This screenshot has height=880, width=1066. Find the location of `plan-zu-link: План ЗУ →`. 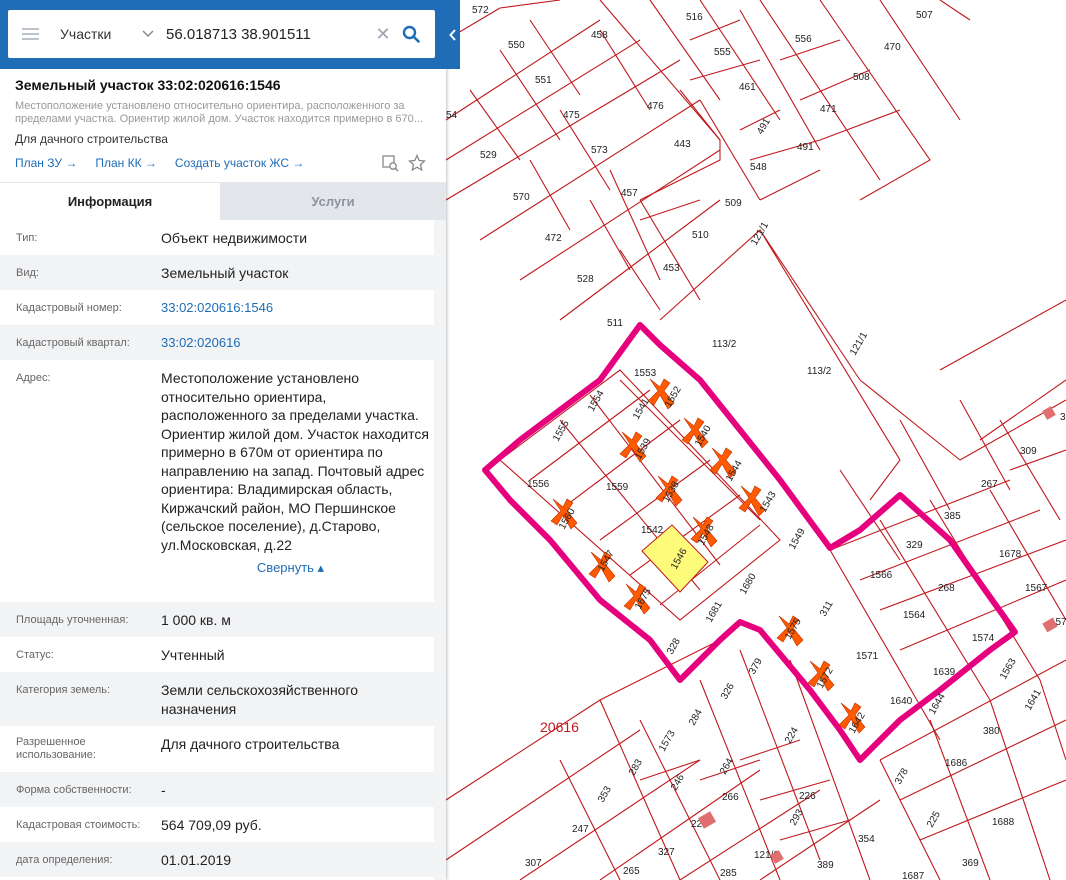

plan-zu-link: План ЗУ → is located at coordinates (46, 163).